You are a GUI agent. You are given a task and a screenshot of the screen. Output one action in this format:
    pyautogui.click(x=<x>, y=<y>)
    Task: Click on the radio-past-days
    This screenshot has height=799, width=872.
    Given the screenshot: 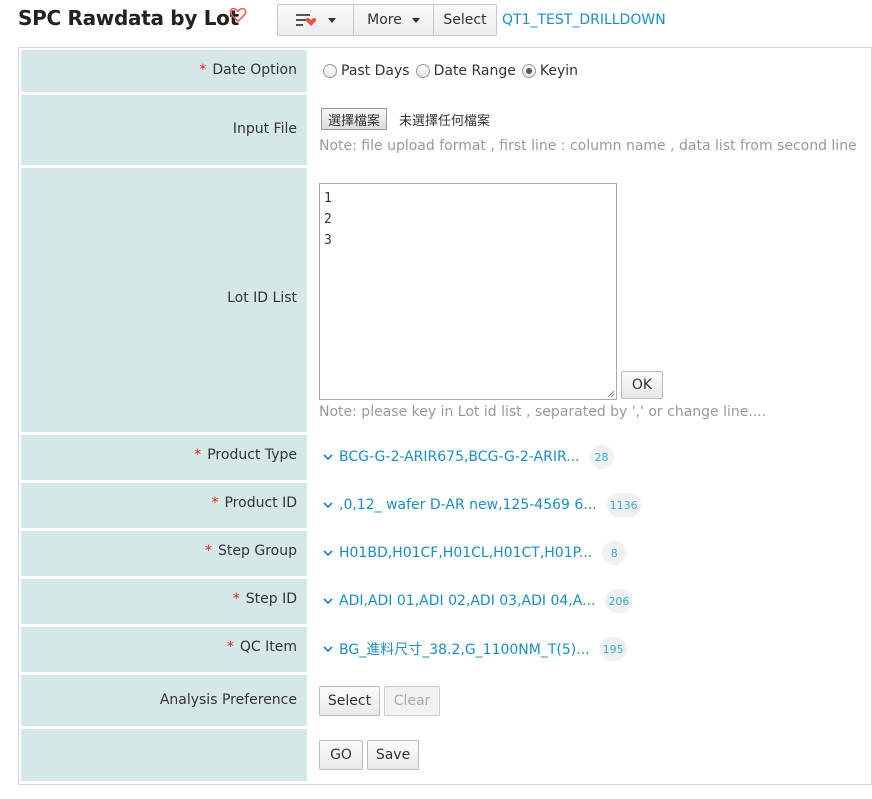 What is the action you would take?
    pyautogui.click(x=330, y=71)
    